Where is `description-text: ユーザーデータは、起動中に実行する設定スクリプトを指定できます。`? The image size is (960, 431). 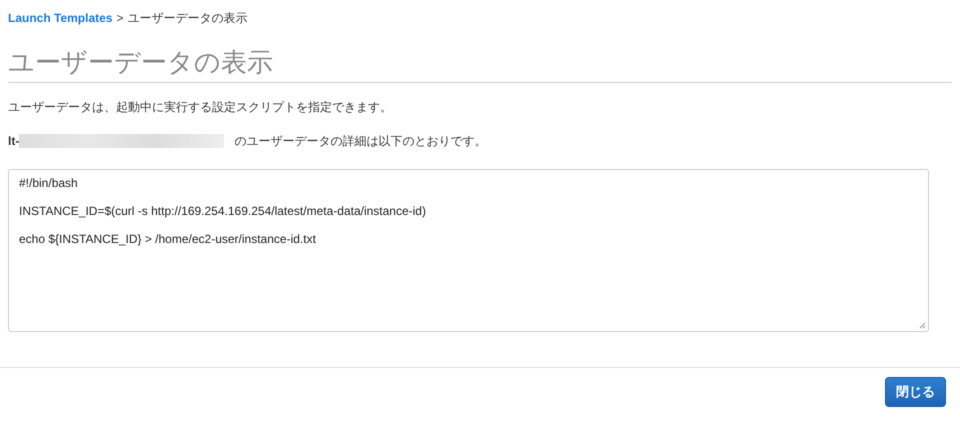 description-text: ユーザーデータは、起動中に実行する設定スクリプトを指定できます。 is located at coordinates (200, 107).